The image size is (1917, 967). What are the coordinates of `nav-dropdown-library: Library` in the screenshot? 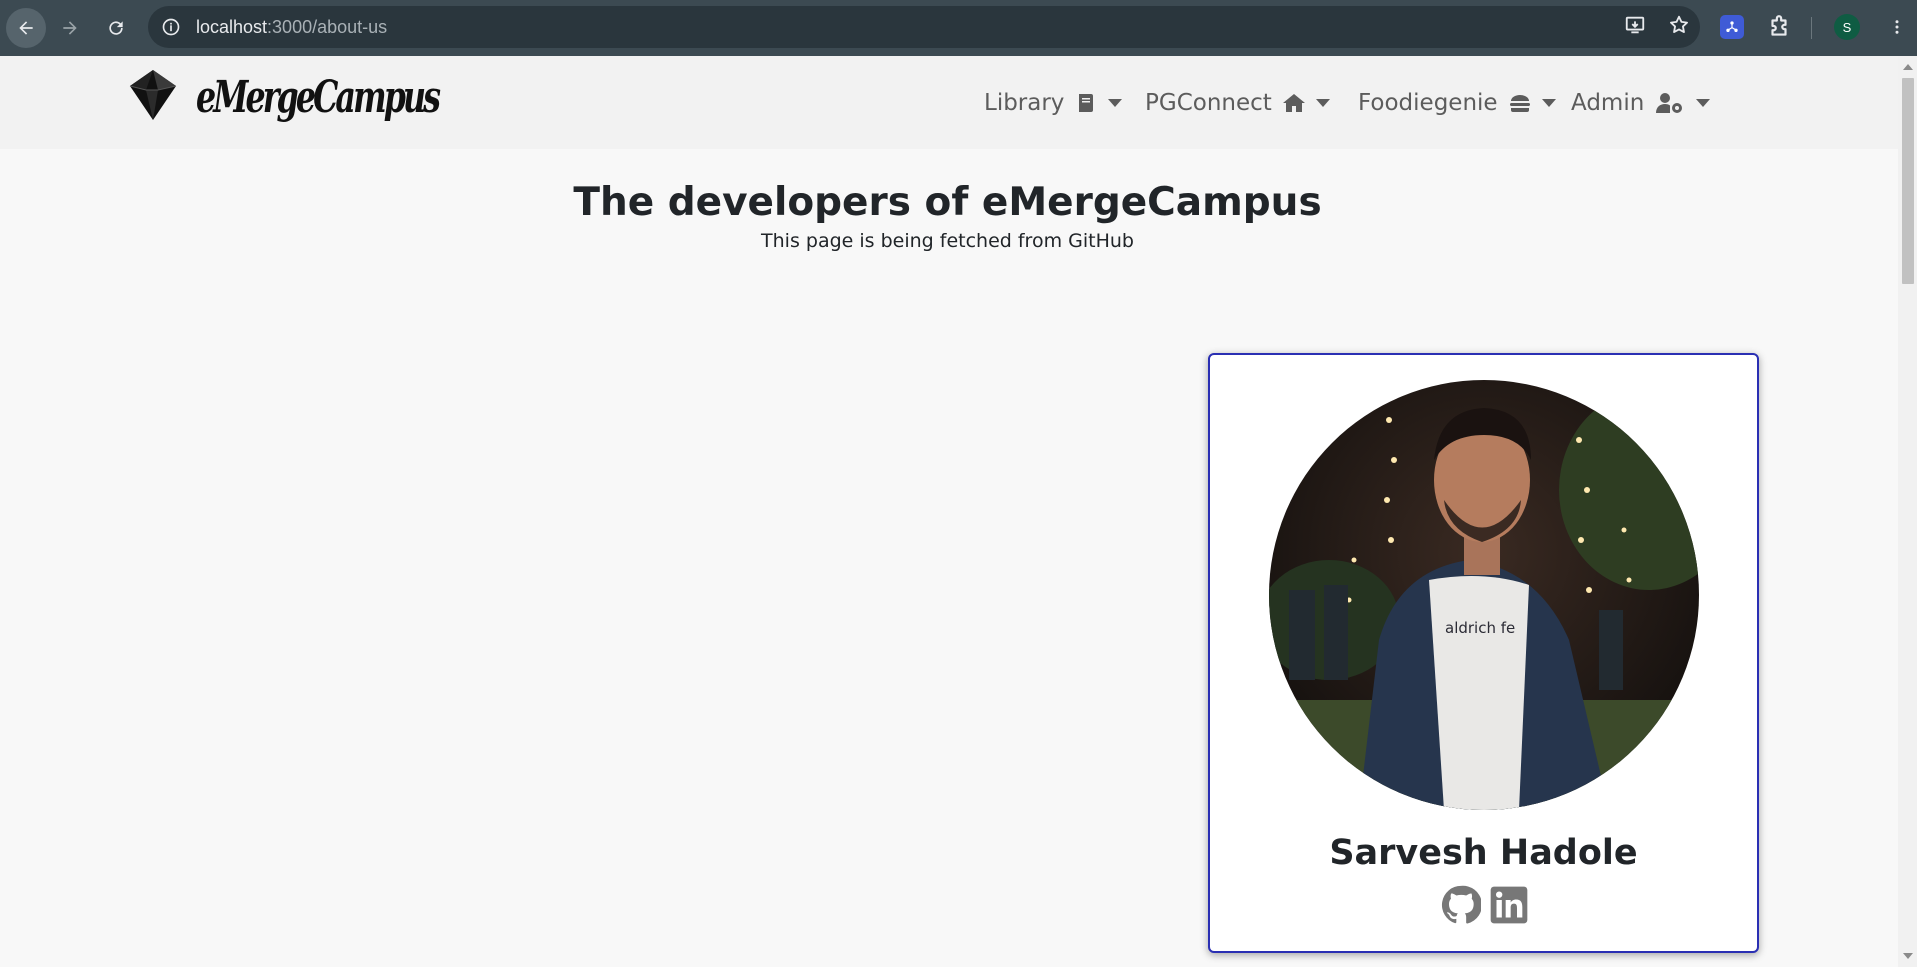 It's located at (1053, 103).